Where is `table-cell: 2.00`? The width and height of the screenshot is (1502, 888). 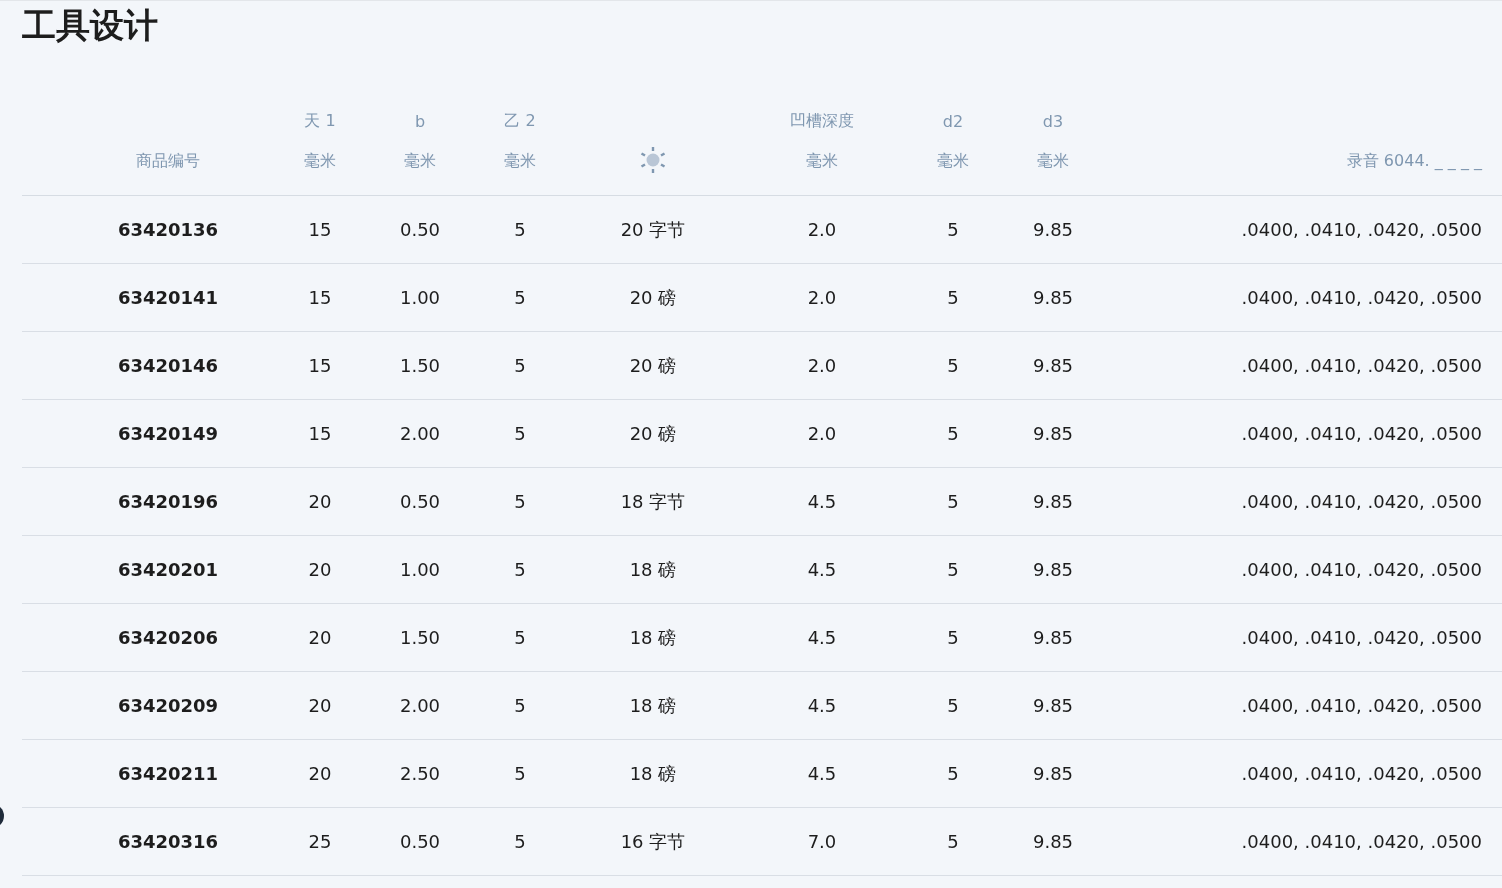 table-cell: 2.00 is located at coordinates (420, 433).